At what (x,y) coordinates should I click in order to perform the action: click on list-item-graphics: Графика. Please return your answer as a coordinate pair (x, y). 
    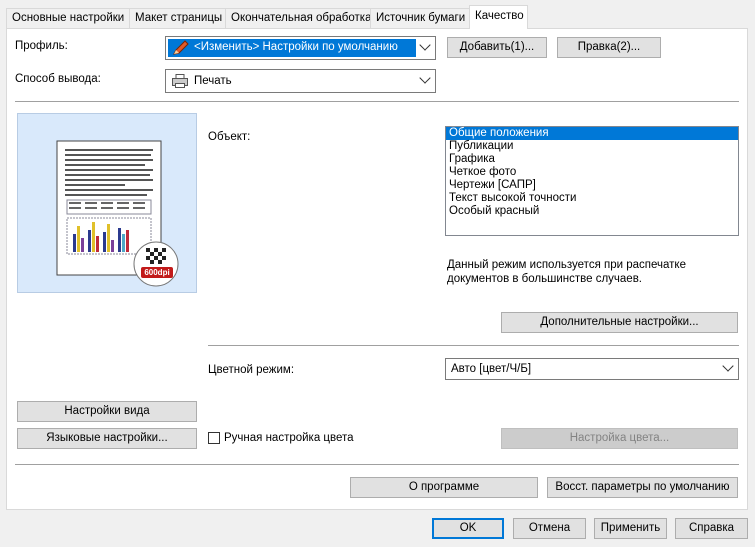
    Looking at the image, I should click on (592, 159).